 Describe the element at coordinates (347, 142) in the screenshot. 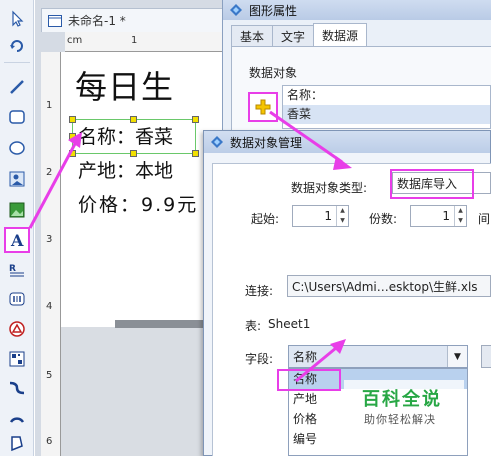

I see `manager-titlebar: 数据对象管理` at that location.